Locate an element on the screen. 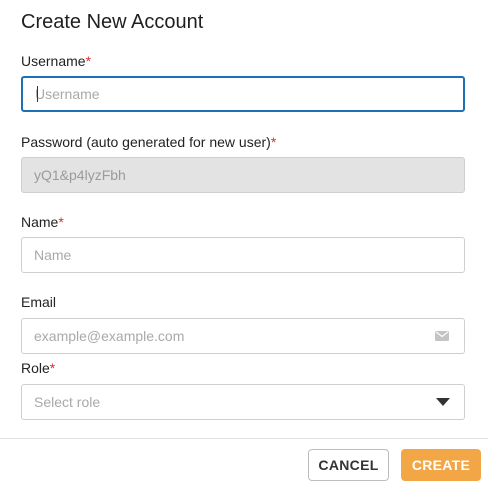 The height and width of the screenshot is (487, 488). email-field is located at coordinates (243, 336).